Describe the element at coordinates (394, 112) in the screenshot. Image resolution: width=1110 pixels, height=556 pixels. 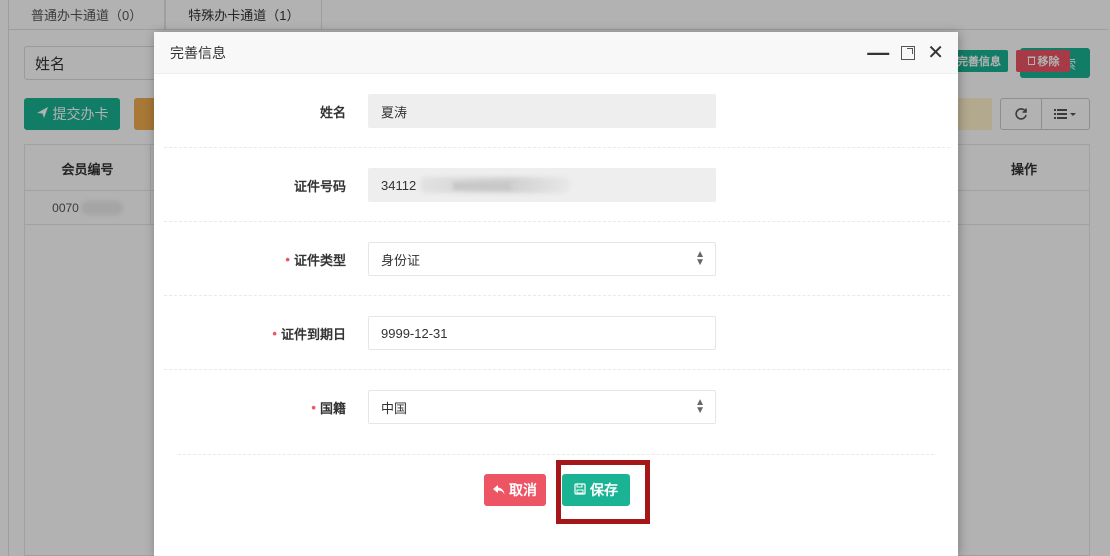
I see `name-value: 夏涛` at that location.